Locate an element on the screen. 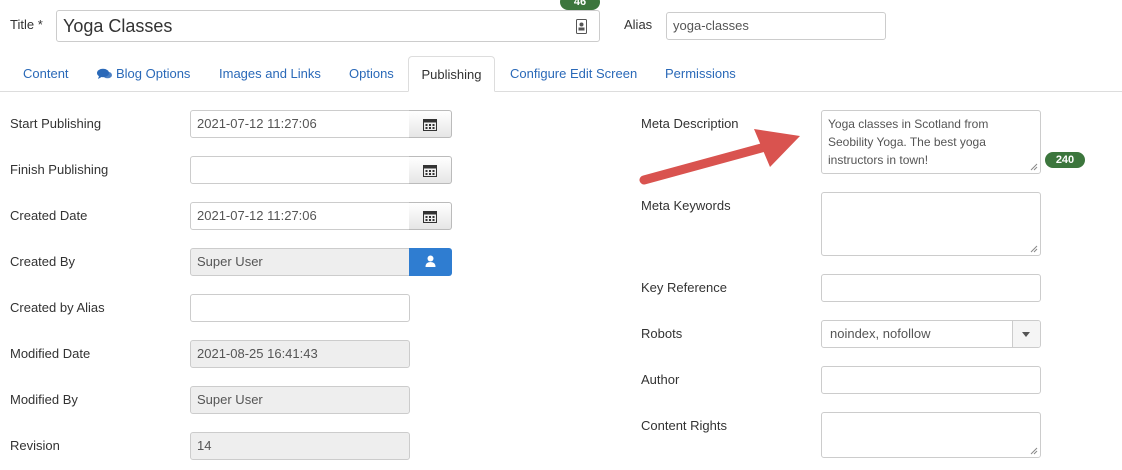 The height and width of the screenshot is (470, 1122). tab-content: Content is located at coordinates (46, 73).